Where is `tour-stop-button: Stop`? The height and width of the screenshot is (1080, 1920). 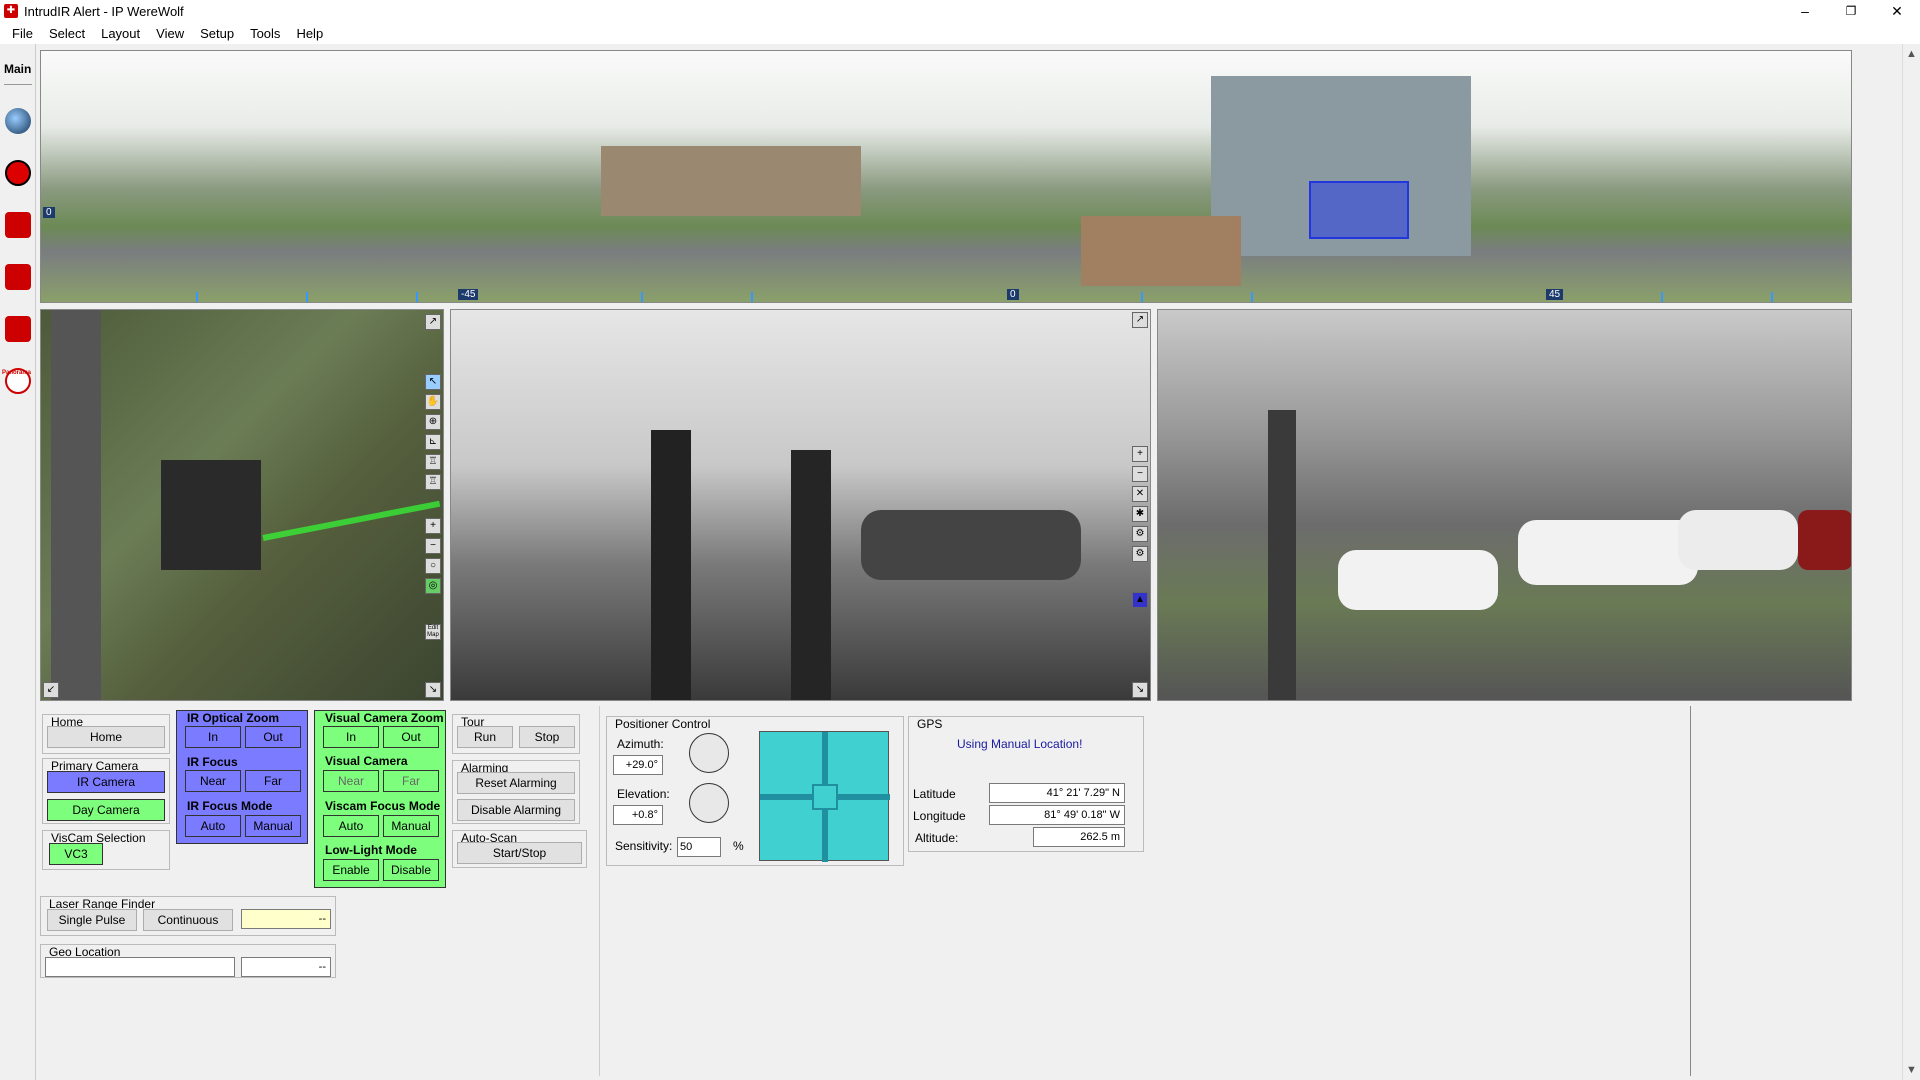 tour-stop-button: Stop is located at coordinates (547, 737).